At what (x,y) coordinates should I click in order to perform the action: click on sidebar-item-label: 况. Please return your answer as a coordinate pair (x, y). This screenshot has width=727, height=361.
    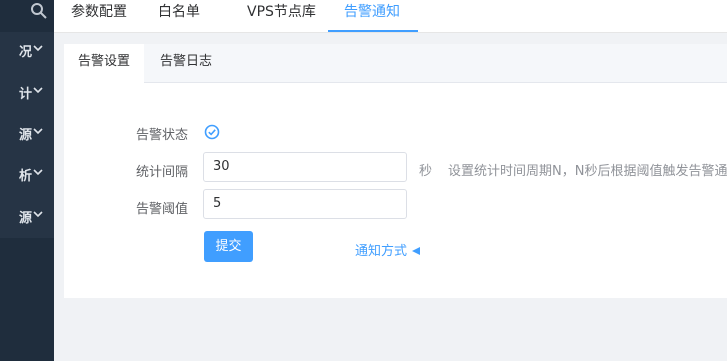
    Looking at the image, I should click on (25, 52).